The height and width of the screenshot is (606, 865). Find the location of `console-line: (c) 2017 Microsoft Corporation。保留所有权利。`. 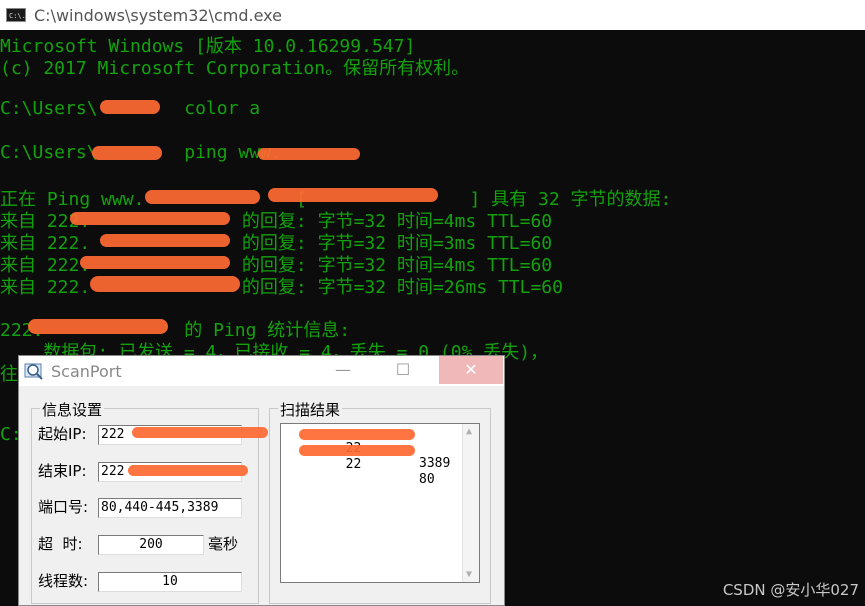

console-line: (c) 2017 Microsoft Corporation。保留所有权利。 is located at coordinates (235, 68).